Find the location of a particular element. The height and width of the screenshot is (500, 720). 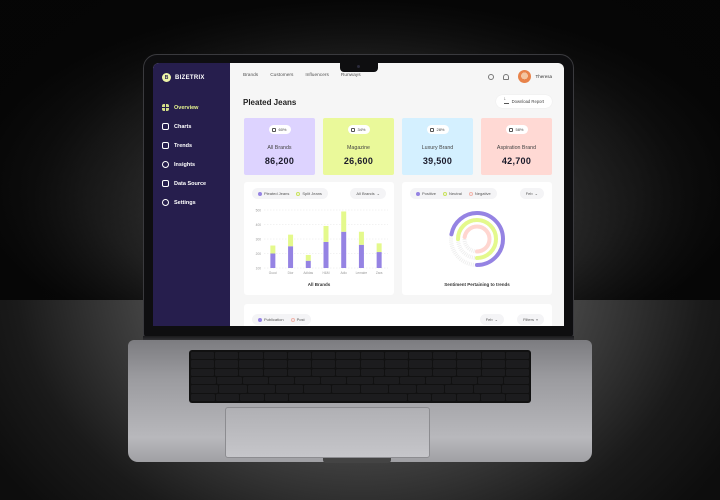

percent-badge: 28% is located at coordinates (437, 129).